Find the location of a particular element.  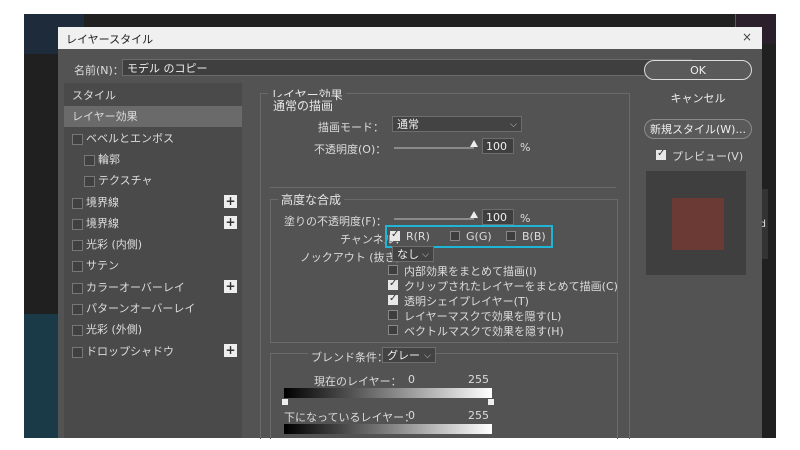

sidebar-item-label: 輪郭 is located at coordinates (109, 159).